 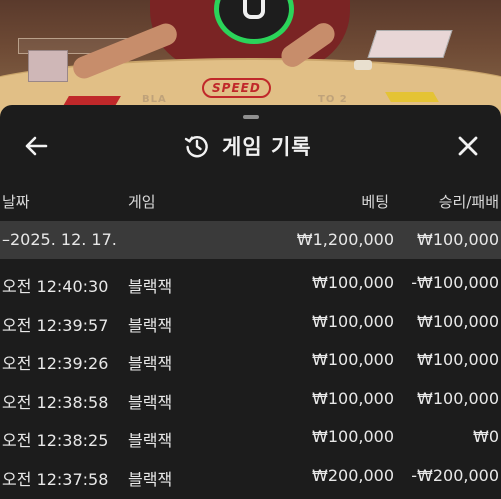 What do you see at coordinates (55, 402) in the screenshot?
I see `history-time: 오전 12:38:58` at bounding box center [55, 402].